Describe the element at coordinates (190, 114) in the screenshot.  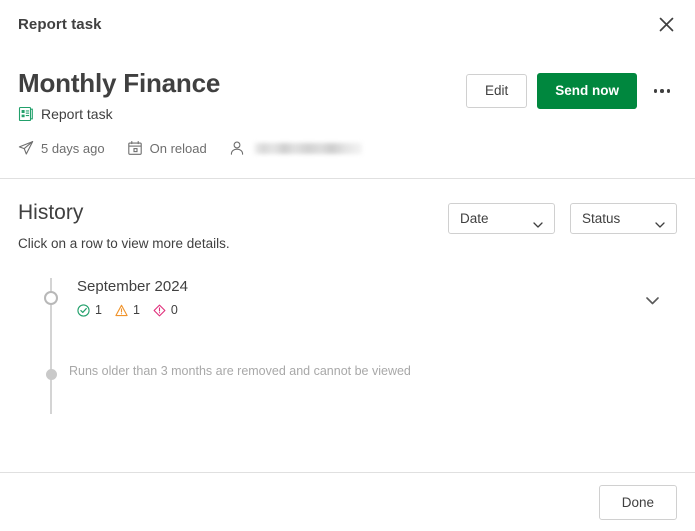
I see `report-type: Report task` at that location.